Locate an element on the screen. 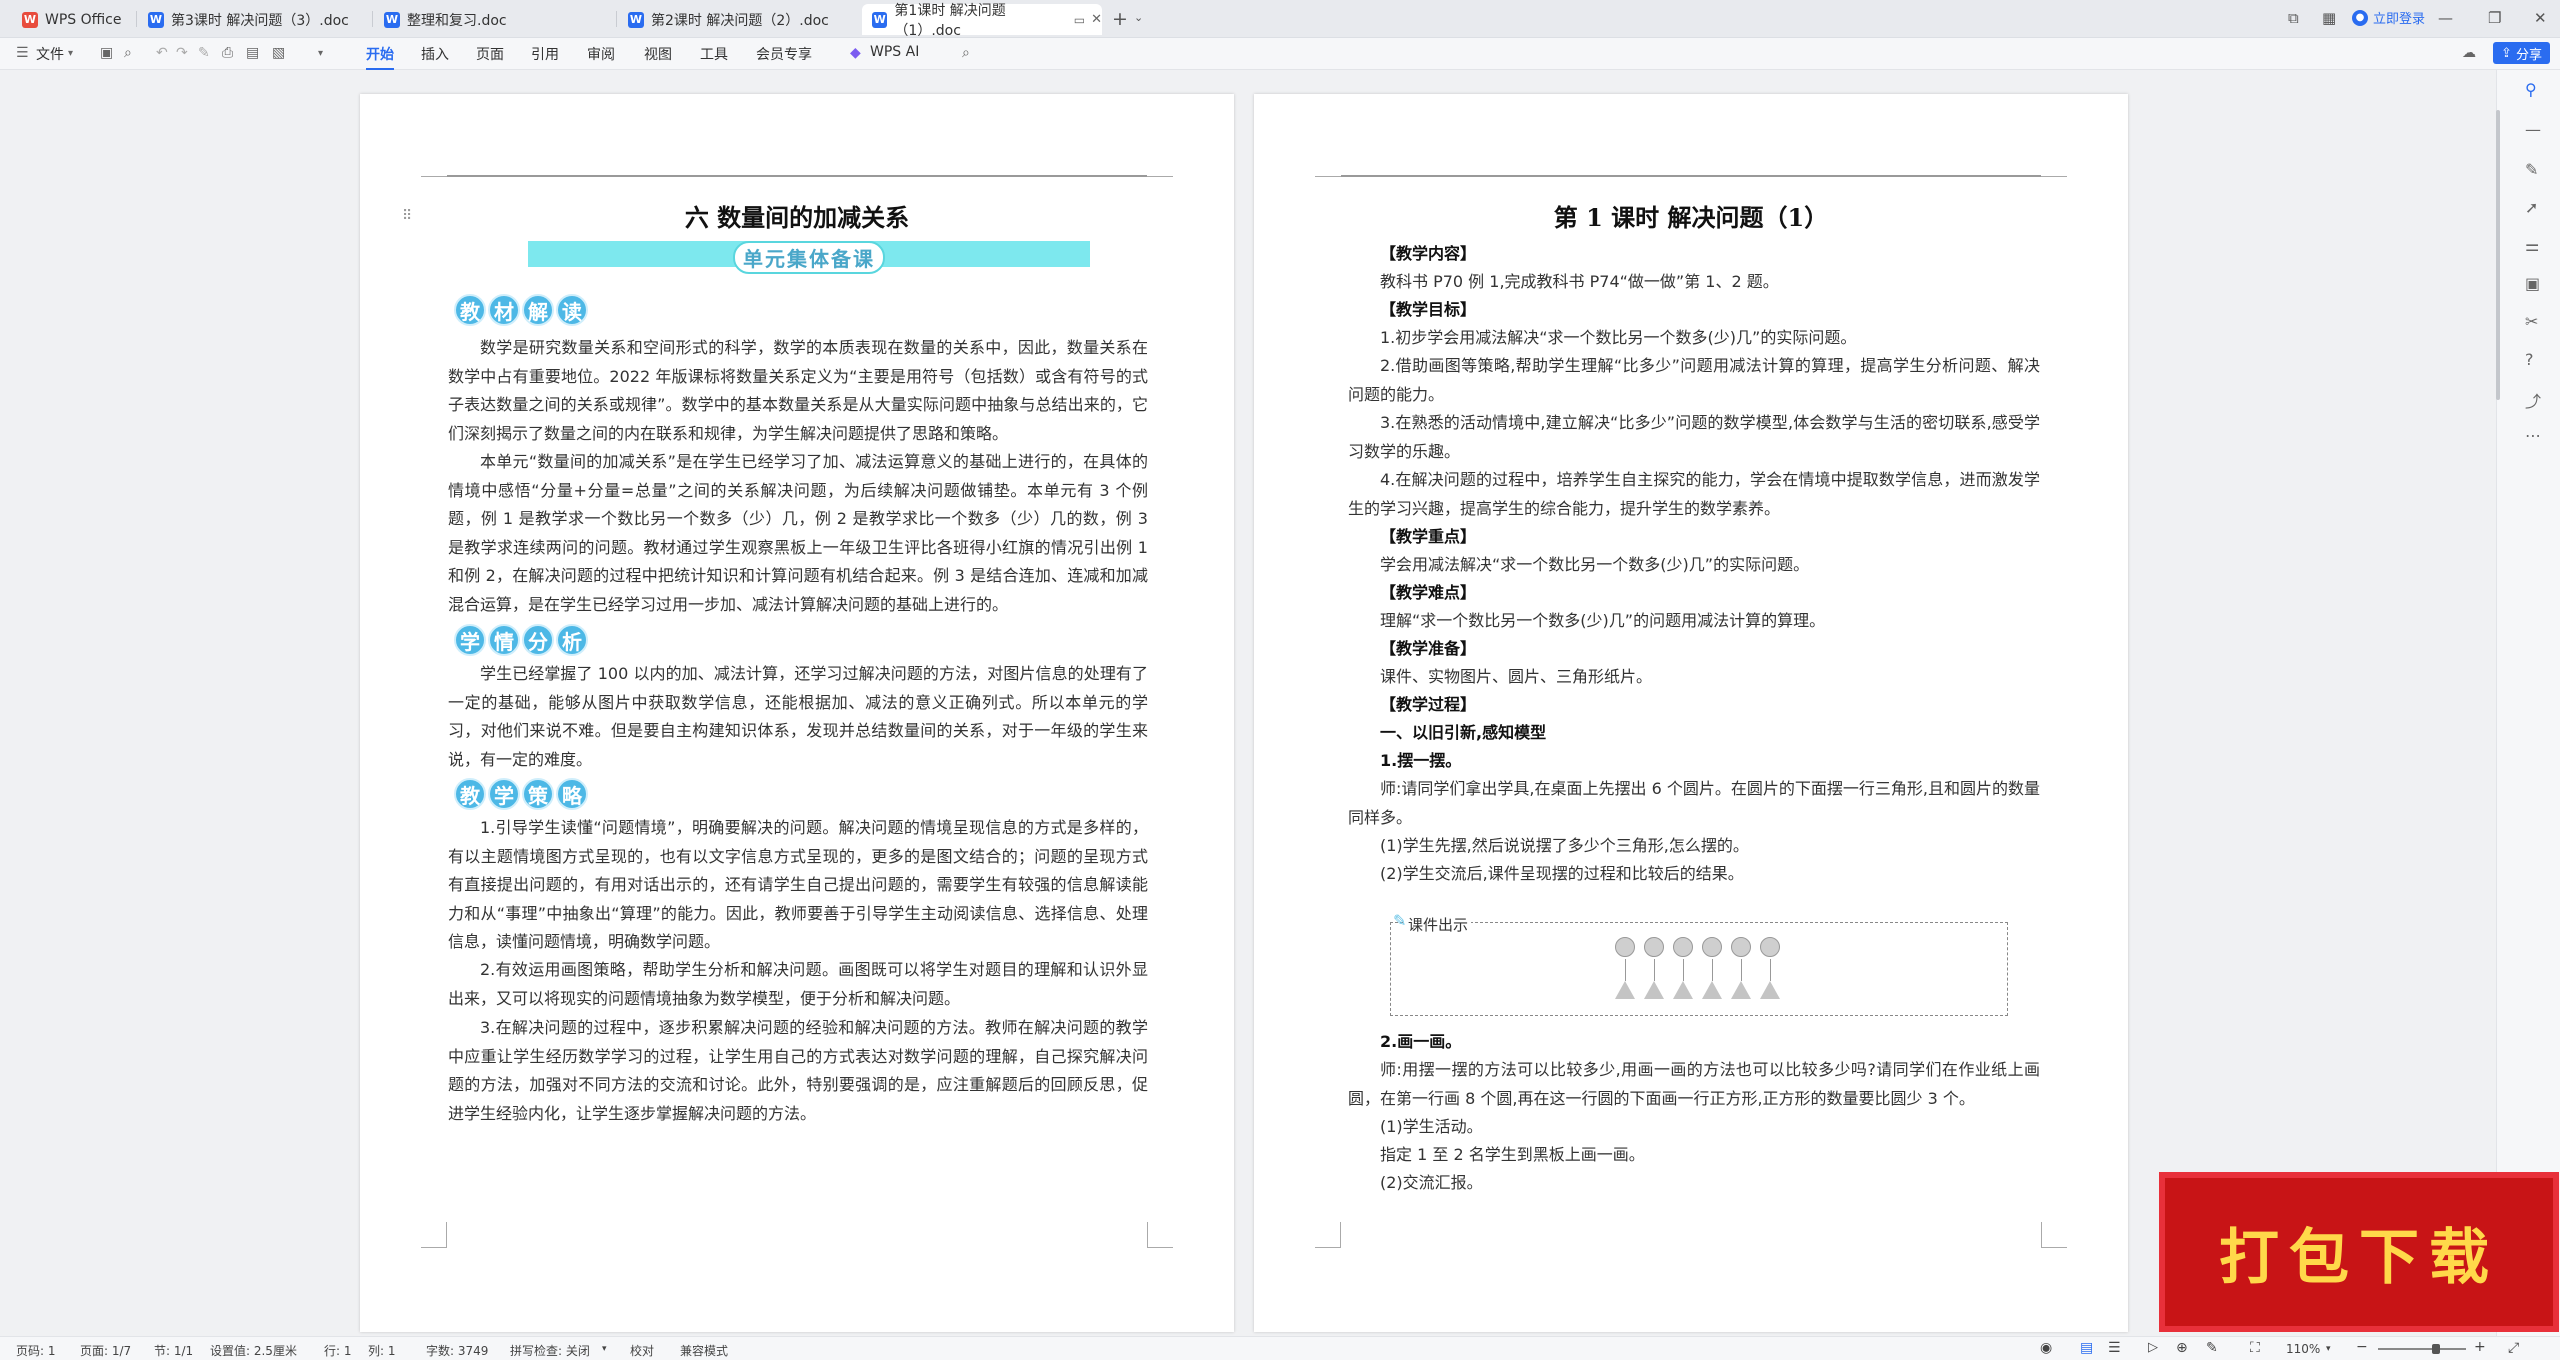 This screenshot has width=2560, height=1360. menu-insert: 插入 is located at coordinates (435, 54).